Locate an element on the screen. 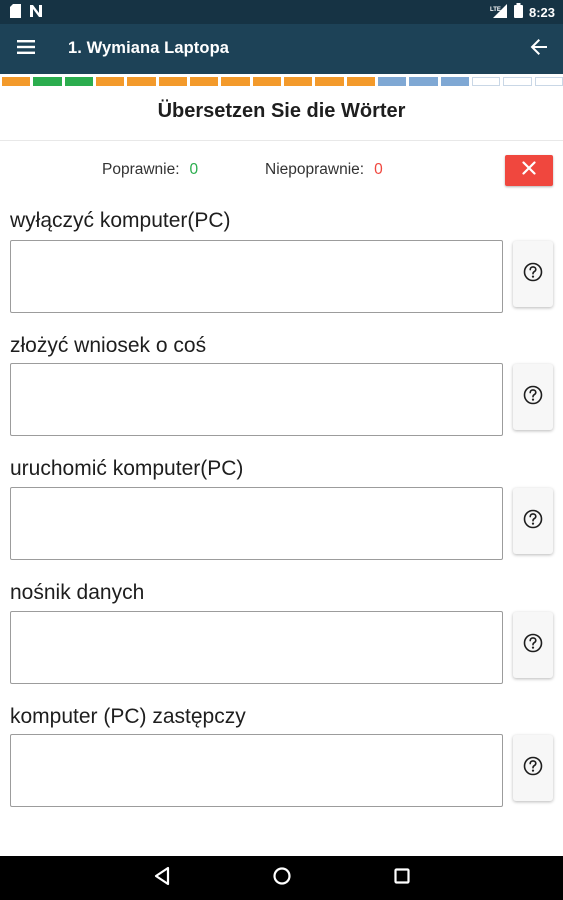 Image resolution: width=563 pixels, height=900 pixels. word-label-3: uruchomić komputer(PC) is located at coordinates (127, 468).